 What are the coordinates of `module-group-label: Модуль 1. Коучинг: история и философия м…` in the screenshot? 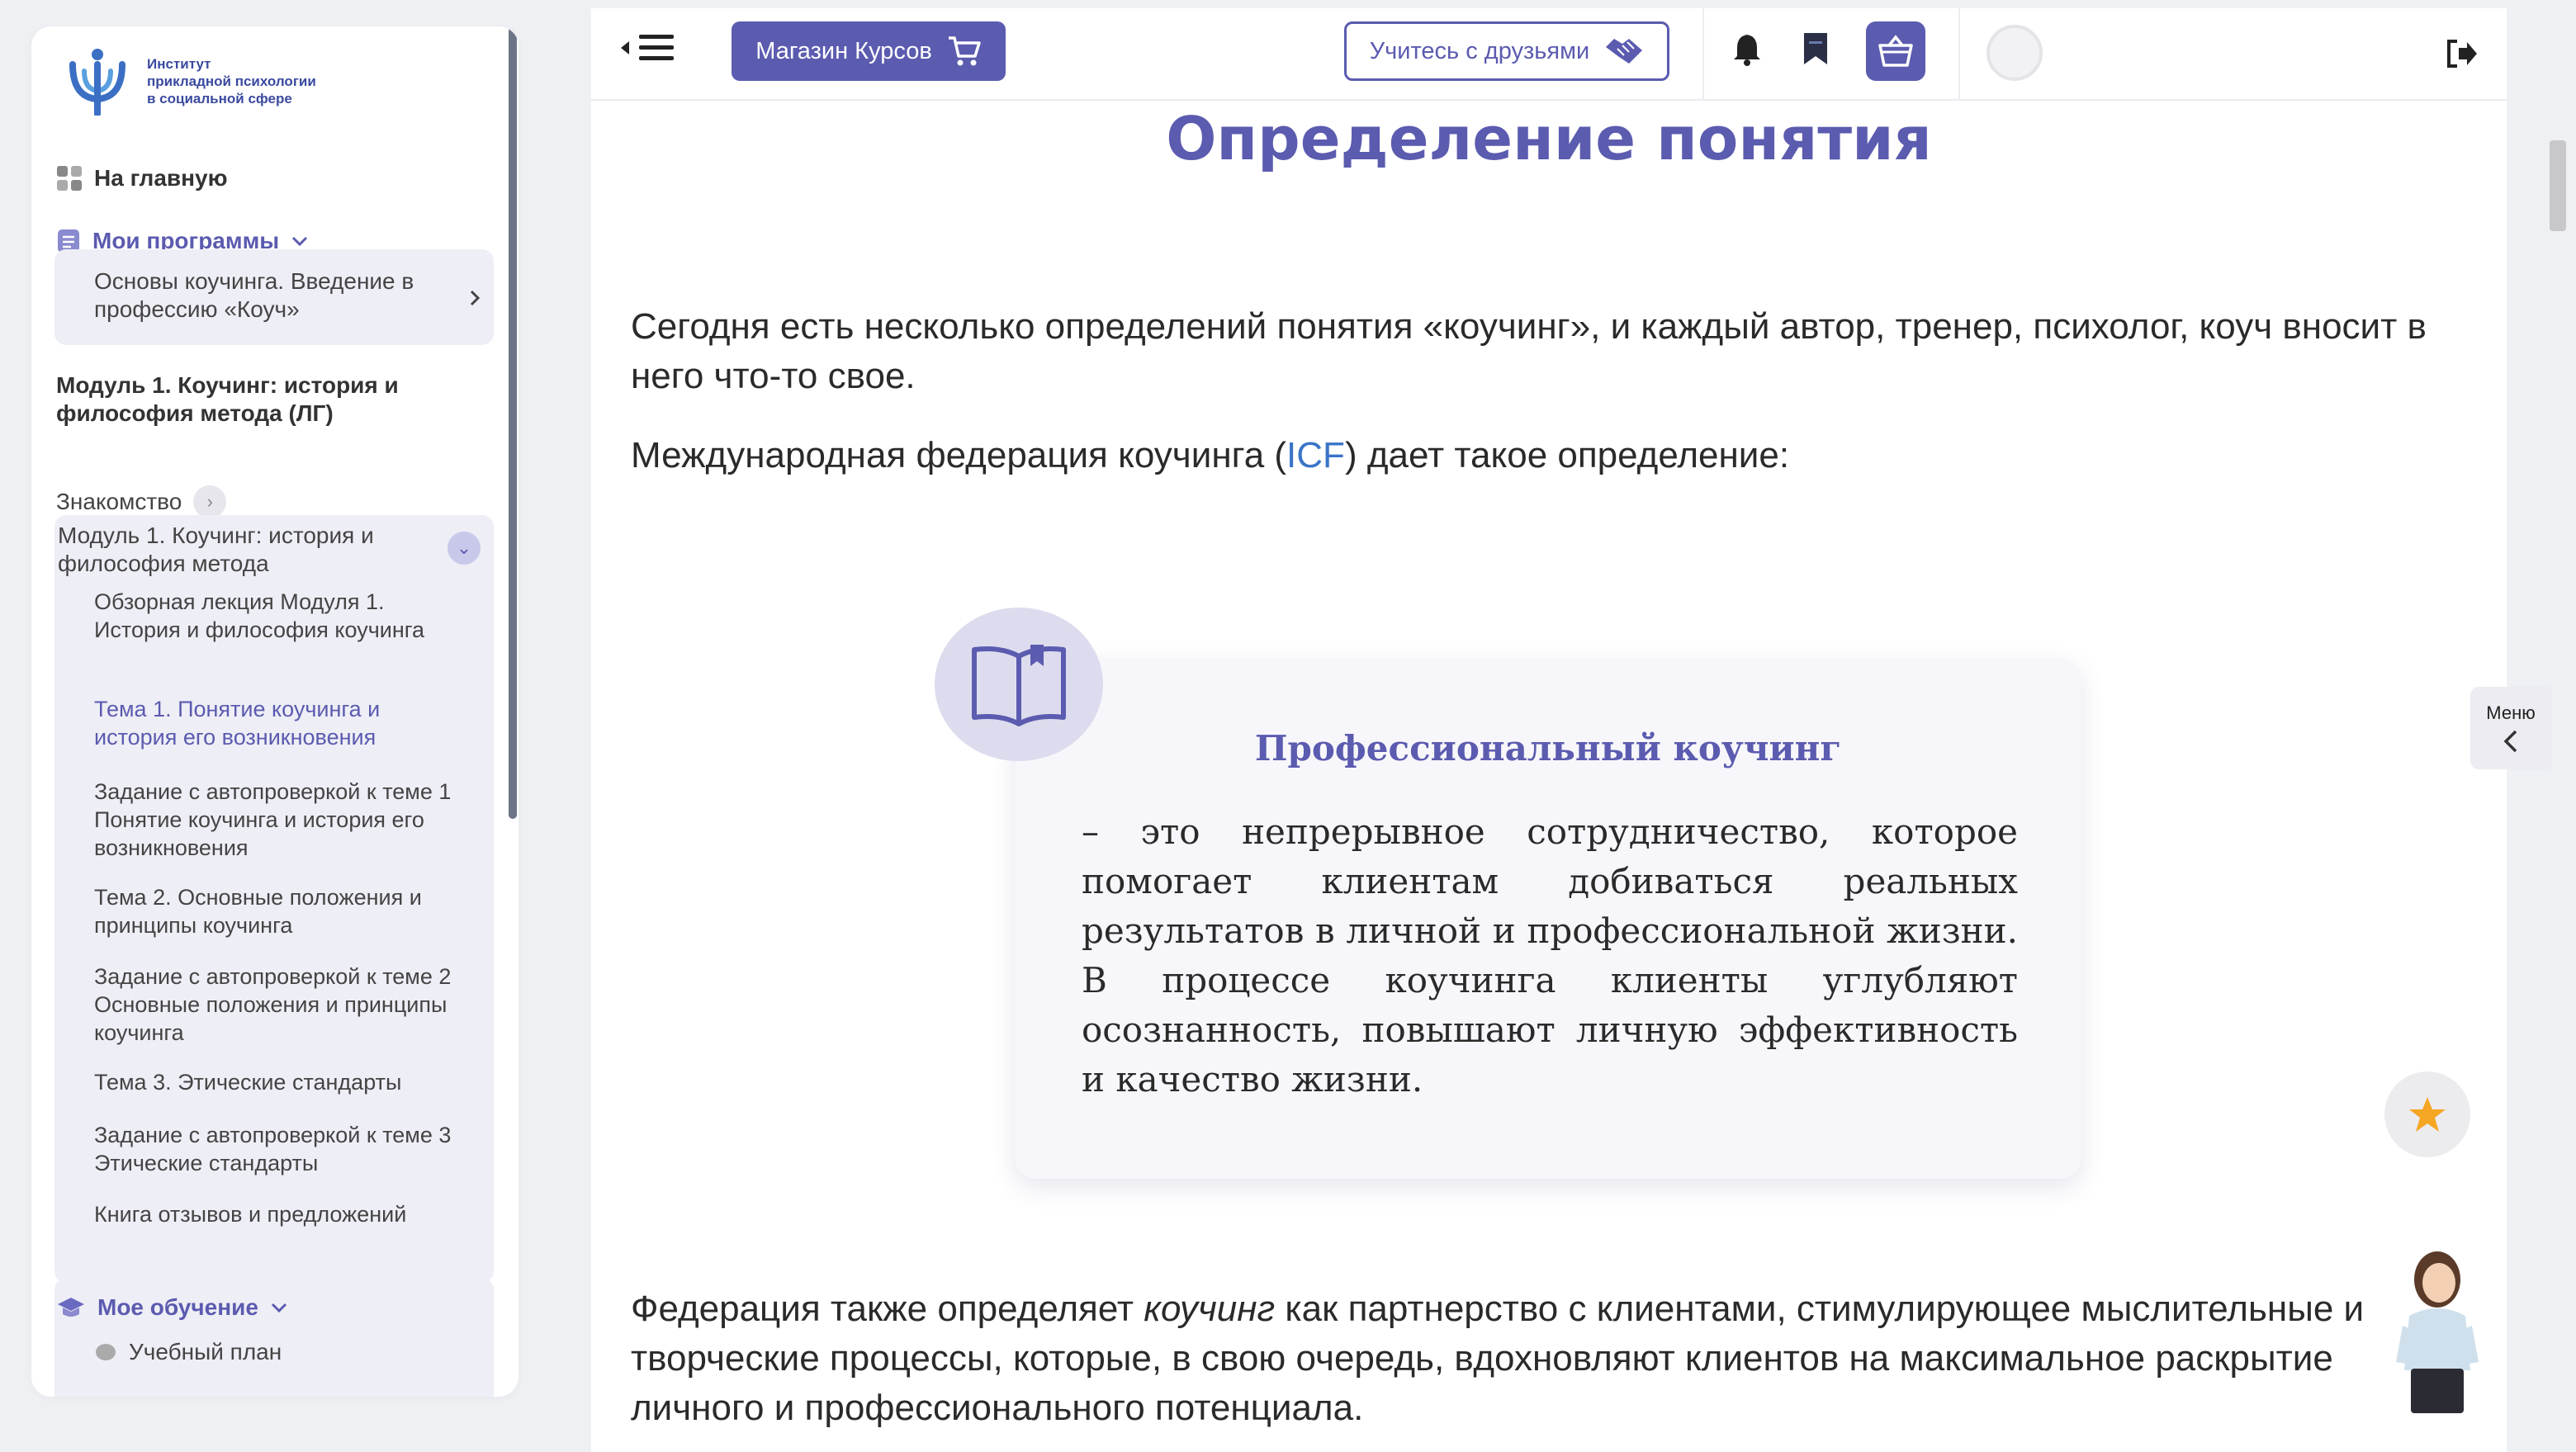 It's located at (231, 550).